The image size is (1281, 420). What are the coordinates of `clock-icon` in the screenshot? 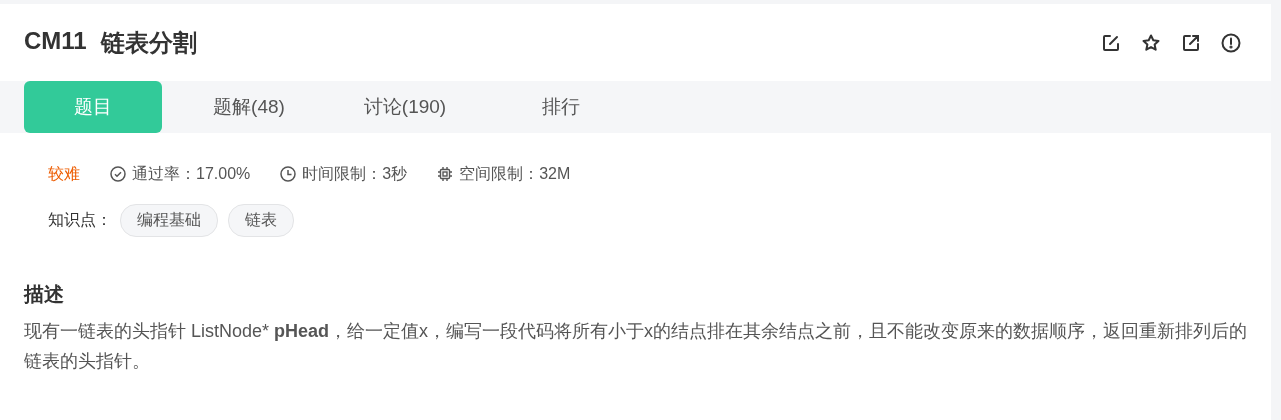 It's located at (288, 174).